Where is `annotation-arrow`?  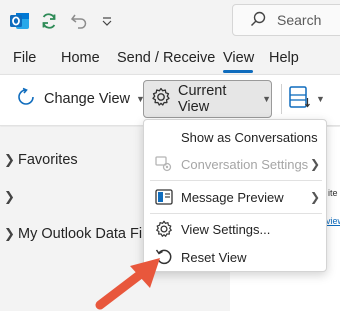
annotation-arrow is located at coordinates (127, 284).